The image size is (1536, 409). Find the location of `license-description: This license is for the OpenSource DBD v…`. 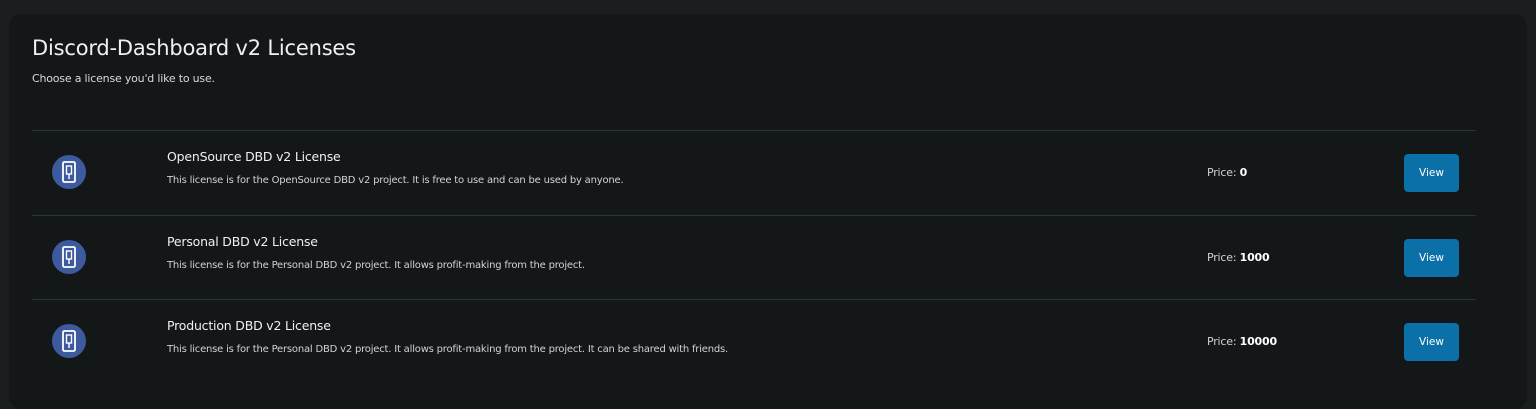

license-description: This license is for the OpenSource DBD v… is located at coordinates (395, 180).